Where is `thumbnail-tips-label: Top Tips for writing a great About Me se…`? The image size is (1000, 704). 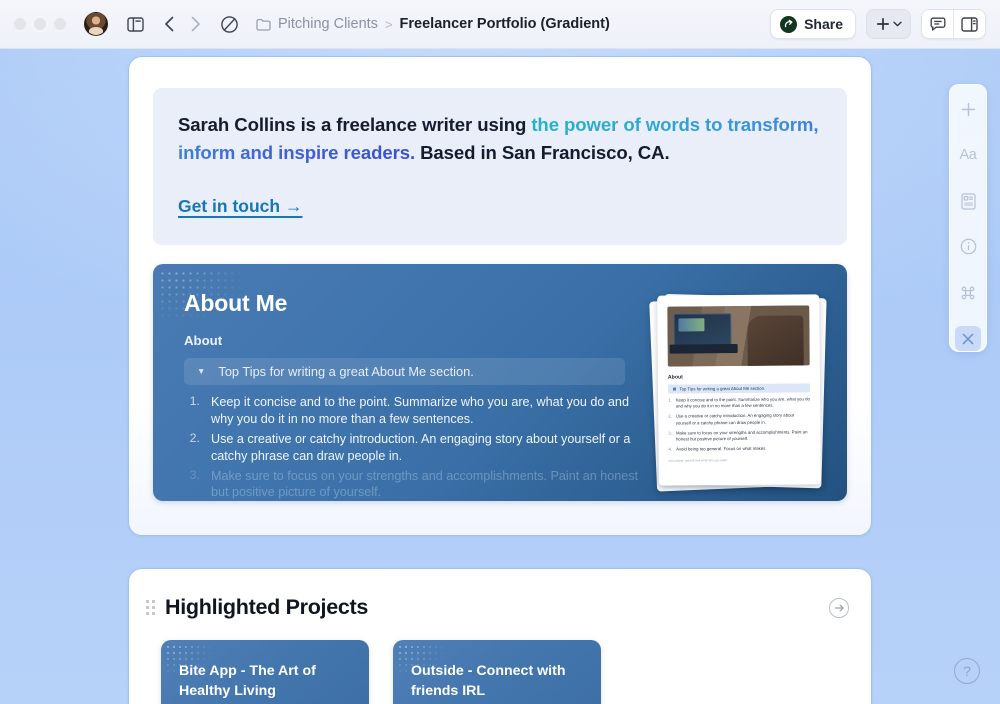
thumbnail-tips-label: Top Tips for writing a great About Me se… is located at coordinates (722, 388).